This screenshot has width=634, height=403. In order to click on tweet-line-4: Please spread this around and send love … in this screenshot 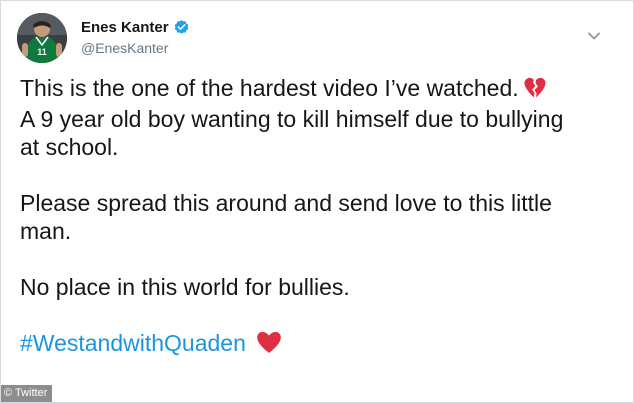, I will do `click(286, 203)`.